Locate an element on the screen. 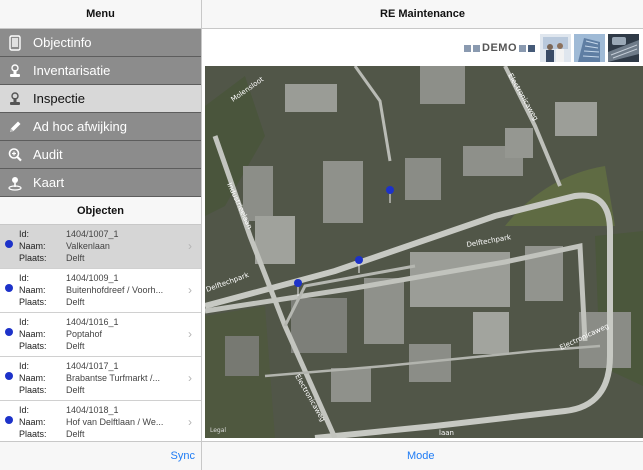 The height and width of the screenshot is (470, 643). detail-navbar: RE Maintenance is located at coordinates (422, 14).